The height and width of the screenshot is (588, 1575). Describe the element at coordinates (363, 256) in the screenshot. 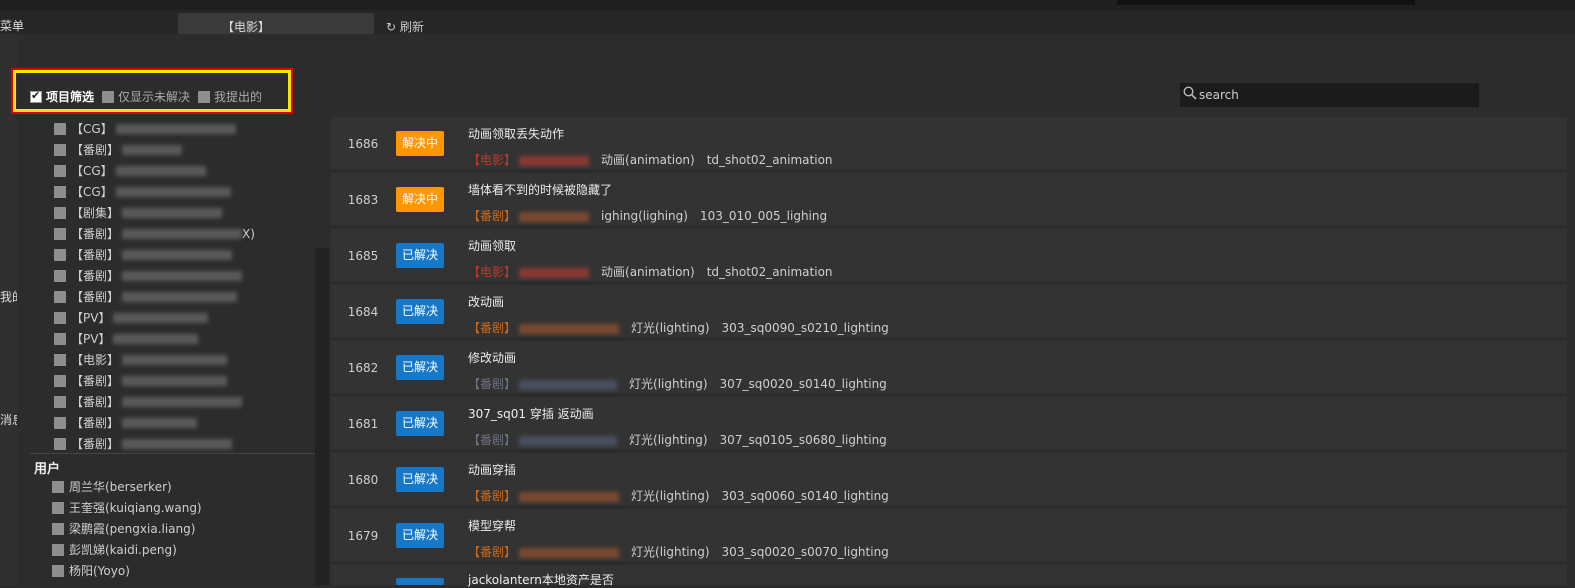

I see `issue-id: 1685` at that location.